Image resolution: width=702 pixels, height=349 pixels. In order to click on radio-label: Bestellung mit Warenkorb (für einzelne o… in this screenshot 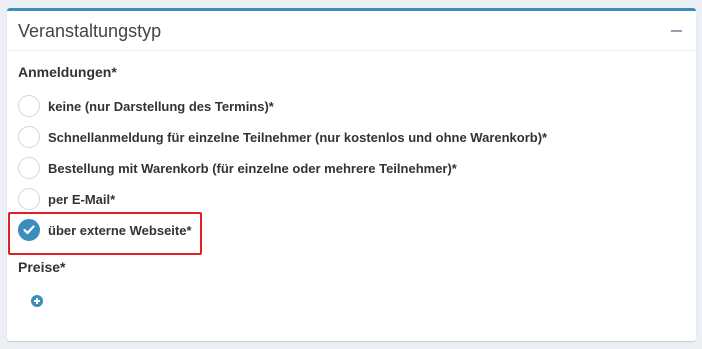, I will do `click(252, 168)`.